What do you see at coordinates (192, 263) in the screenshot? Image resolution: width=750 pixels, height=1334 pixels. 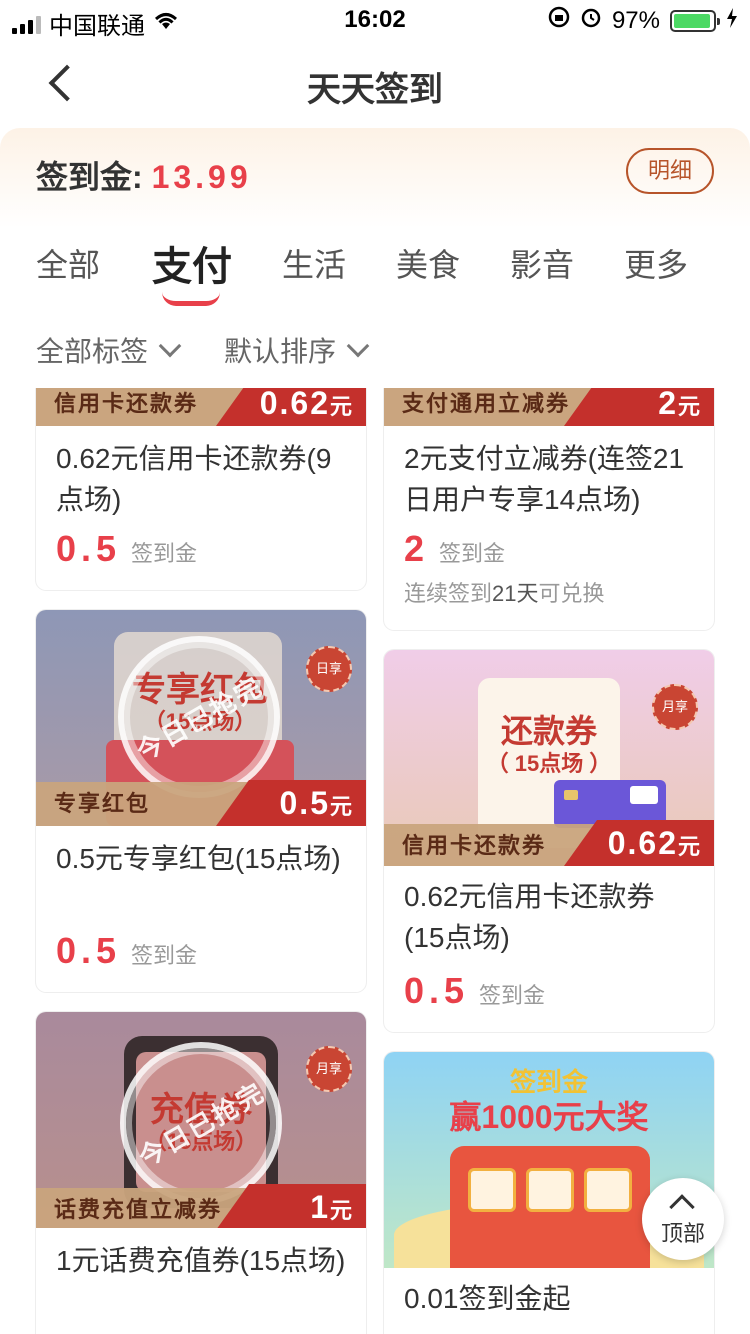 I see `tab-payment: 支付` at bounding box center [192, 263].